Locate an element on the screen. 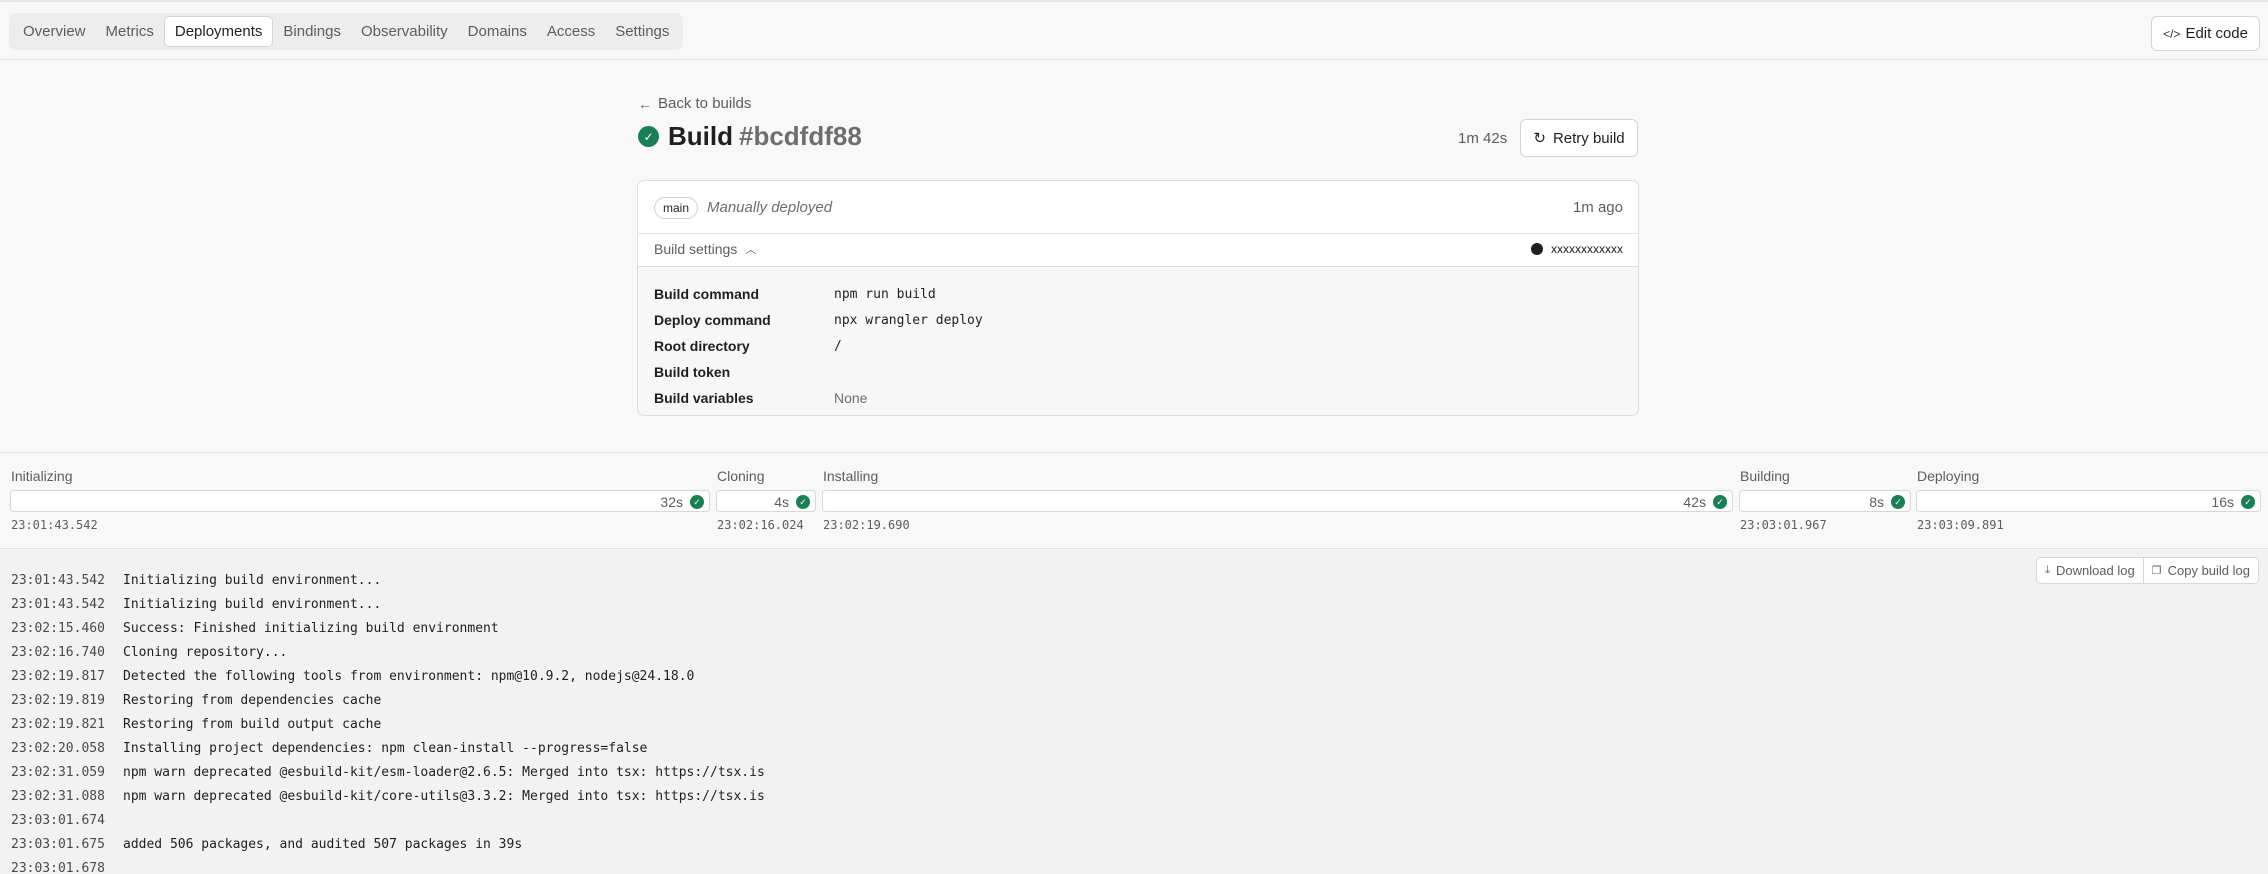 This screenshot has height=874, width=2268. log-time: 23:02:20.058 is located at coordinates (58, 748).